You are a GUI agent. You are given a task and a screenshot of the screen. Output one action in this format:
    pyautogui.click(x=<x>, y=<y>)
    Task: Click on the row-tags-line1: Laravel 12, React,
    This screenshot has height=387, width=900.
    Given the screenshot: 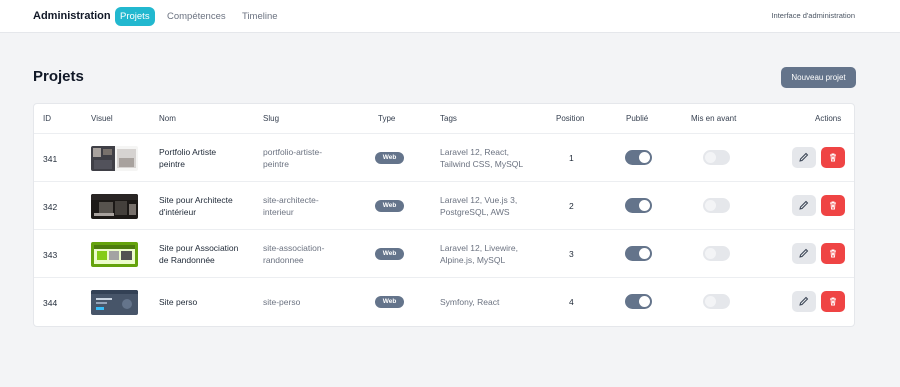 What is the action you would take?
    pyautogui.click(x=474, y=152)
    